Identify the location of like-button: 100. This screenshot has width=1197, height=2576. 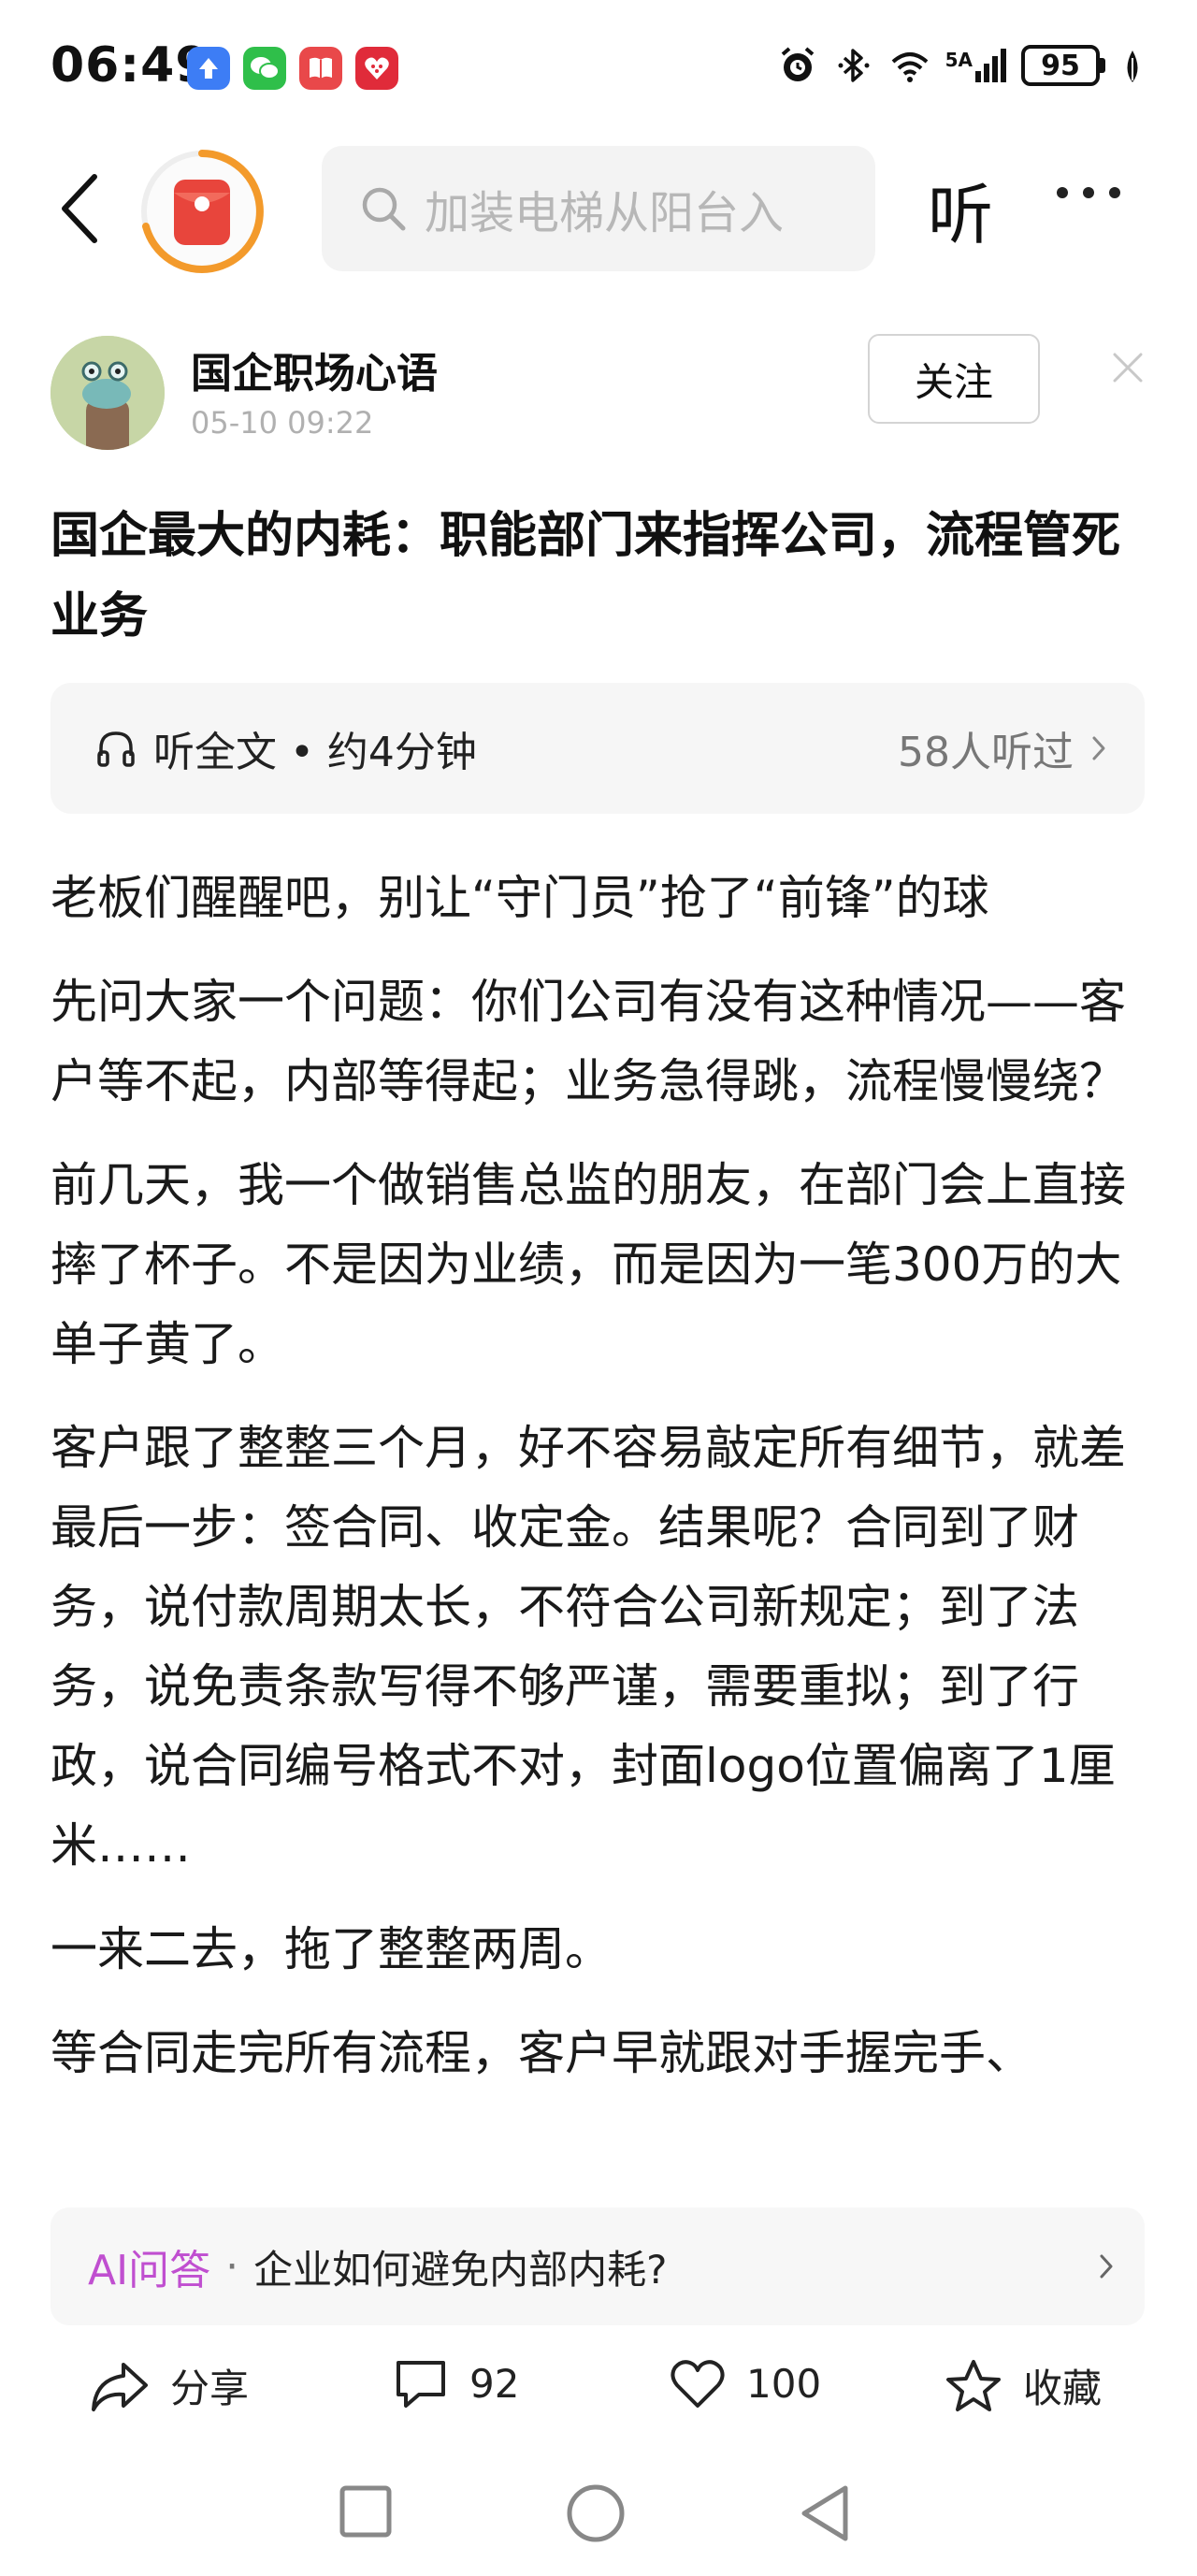
(745, 2383).